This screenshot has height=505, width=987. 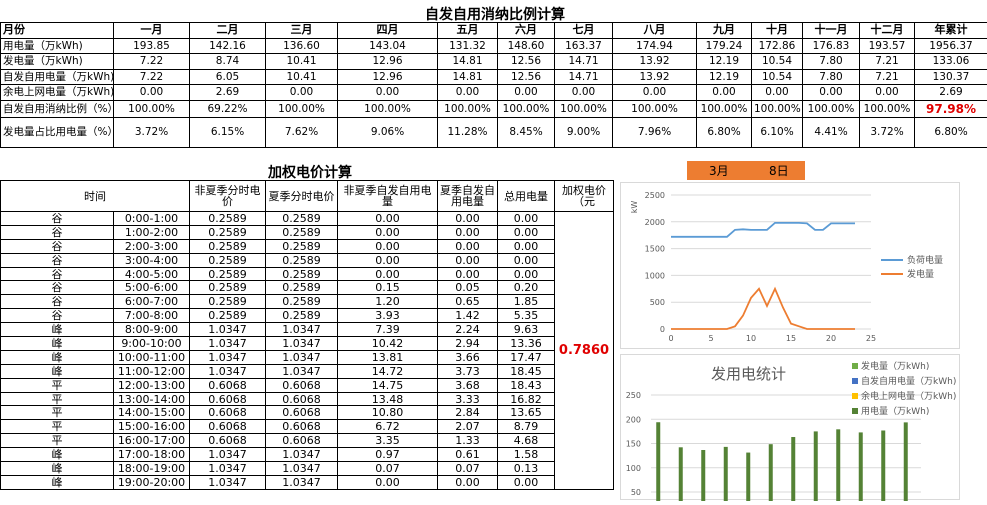 I want to click on table-cell: 12.96, so click(x=388, y=77).